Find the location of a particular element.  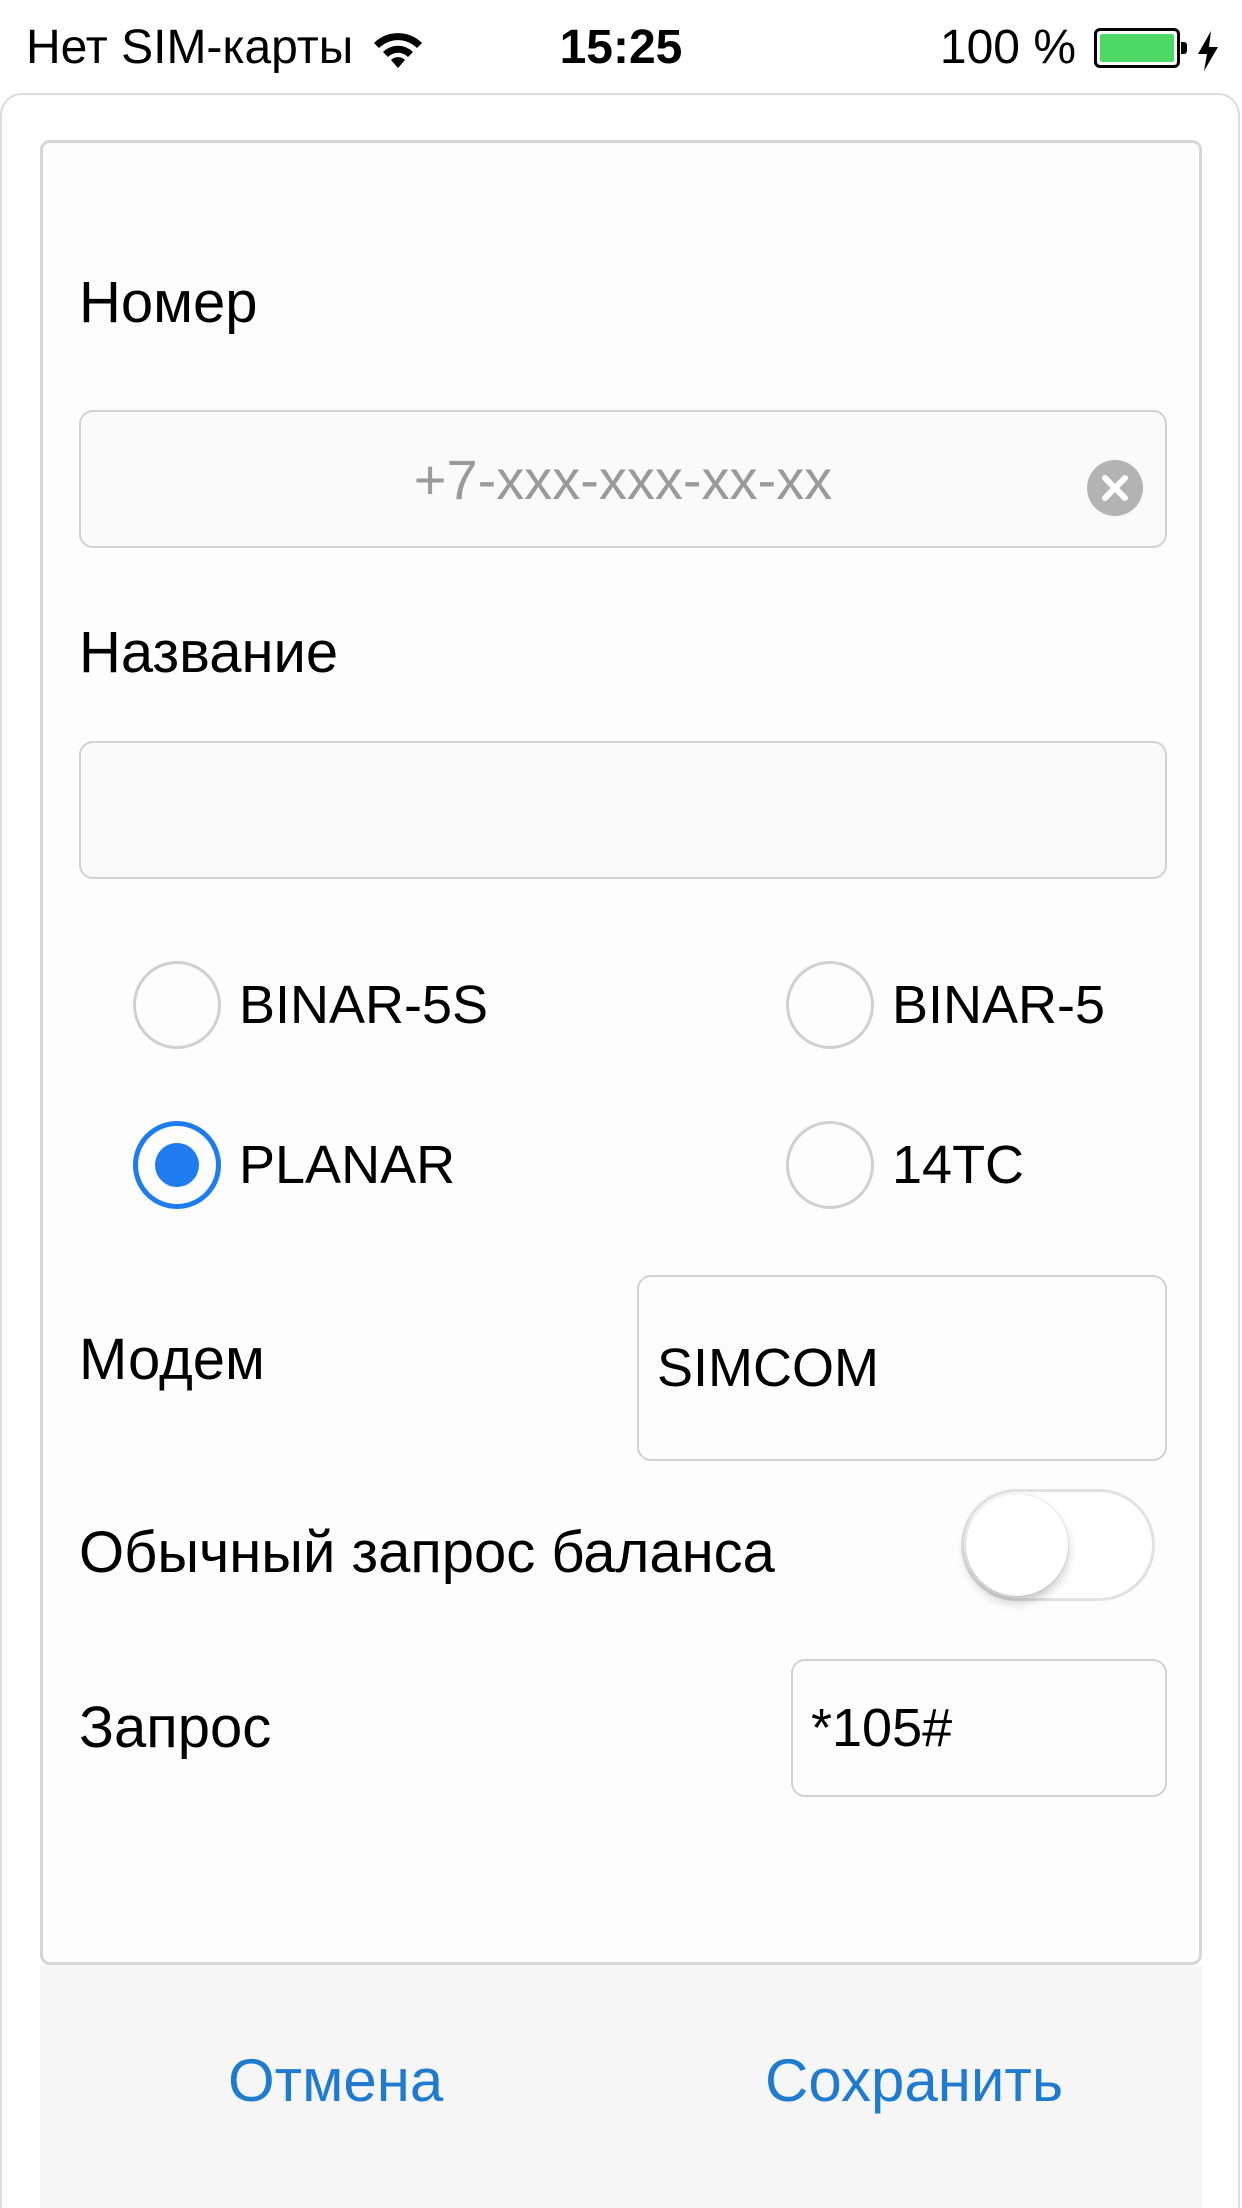

number-label: Номер is located at coordinates (168, 302).